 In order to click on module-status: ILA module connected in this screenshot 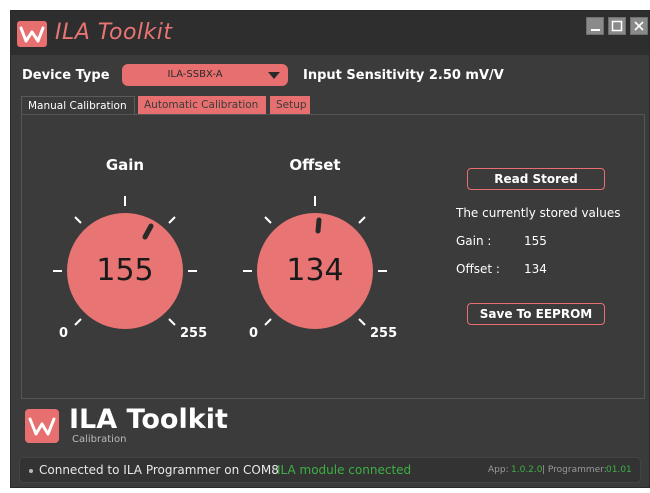, I will do `click(344, 470)`.